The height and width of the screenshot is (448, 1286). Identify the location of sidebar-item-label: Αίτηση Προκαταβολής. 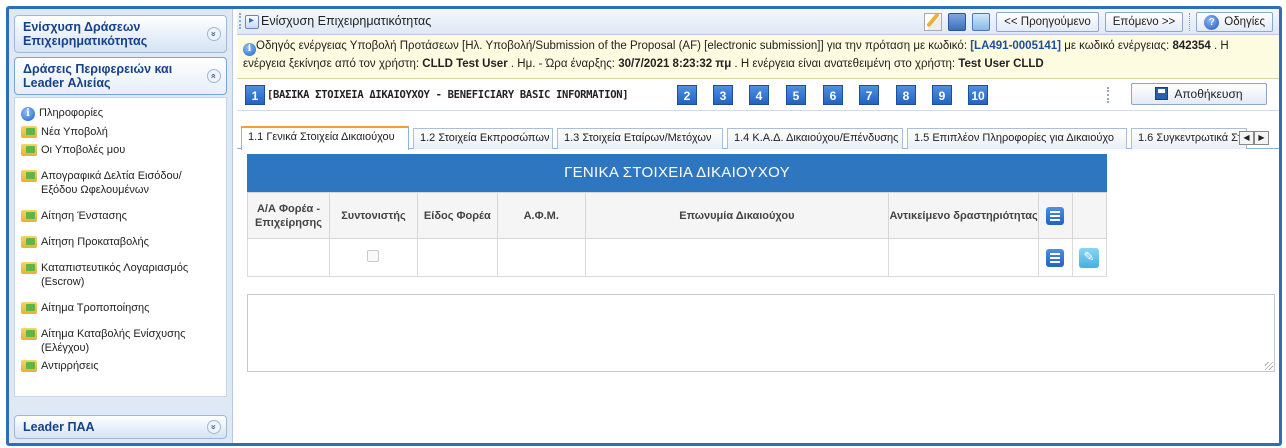
(95, 242).